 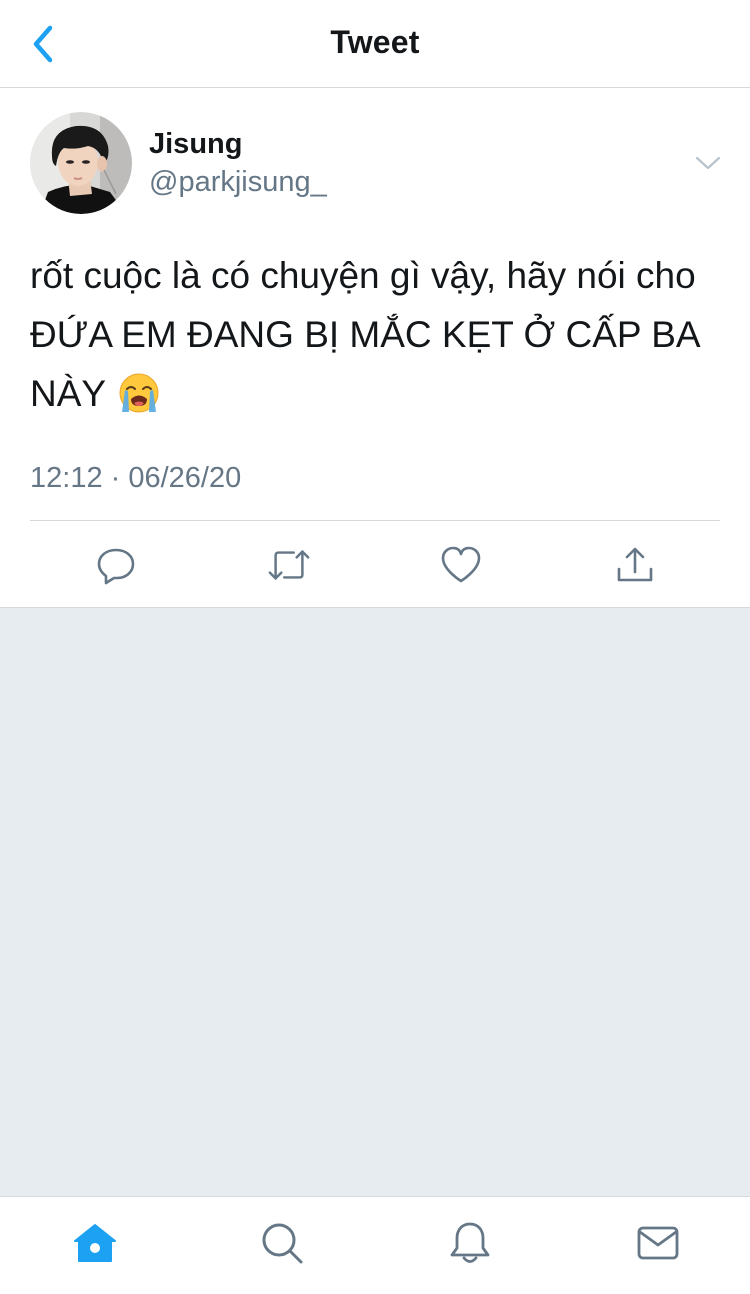 I want to click on page-title: Tweet, so click(x=375, y=42).